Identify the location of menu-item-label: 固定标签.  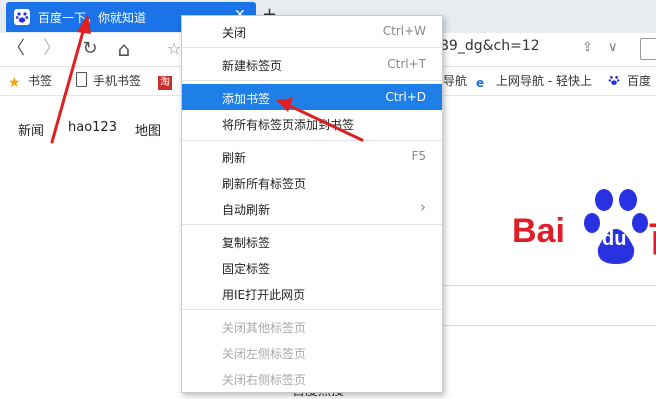
(246, 269).